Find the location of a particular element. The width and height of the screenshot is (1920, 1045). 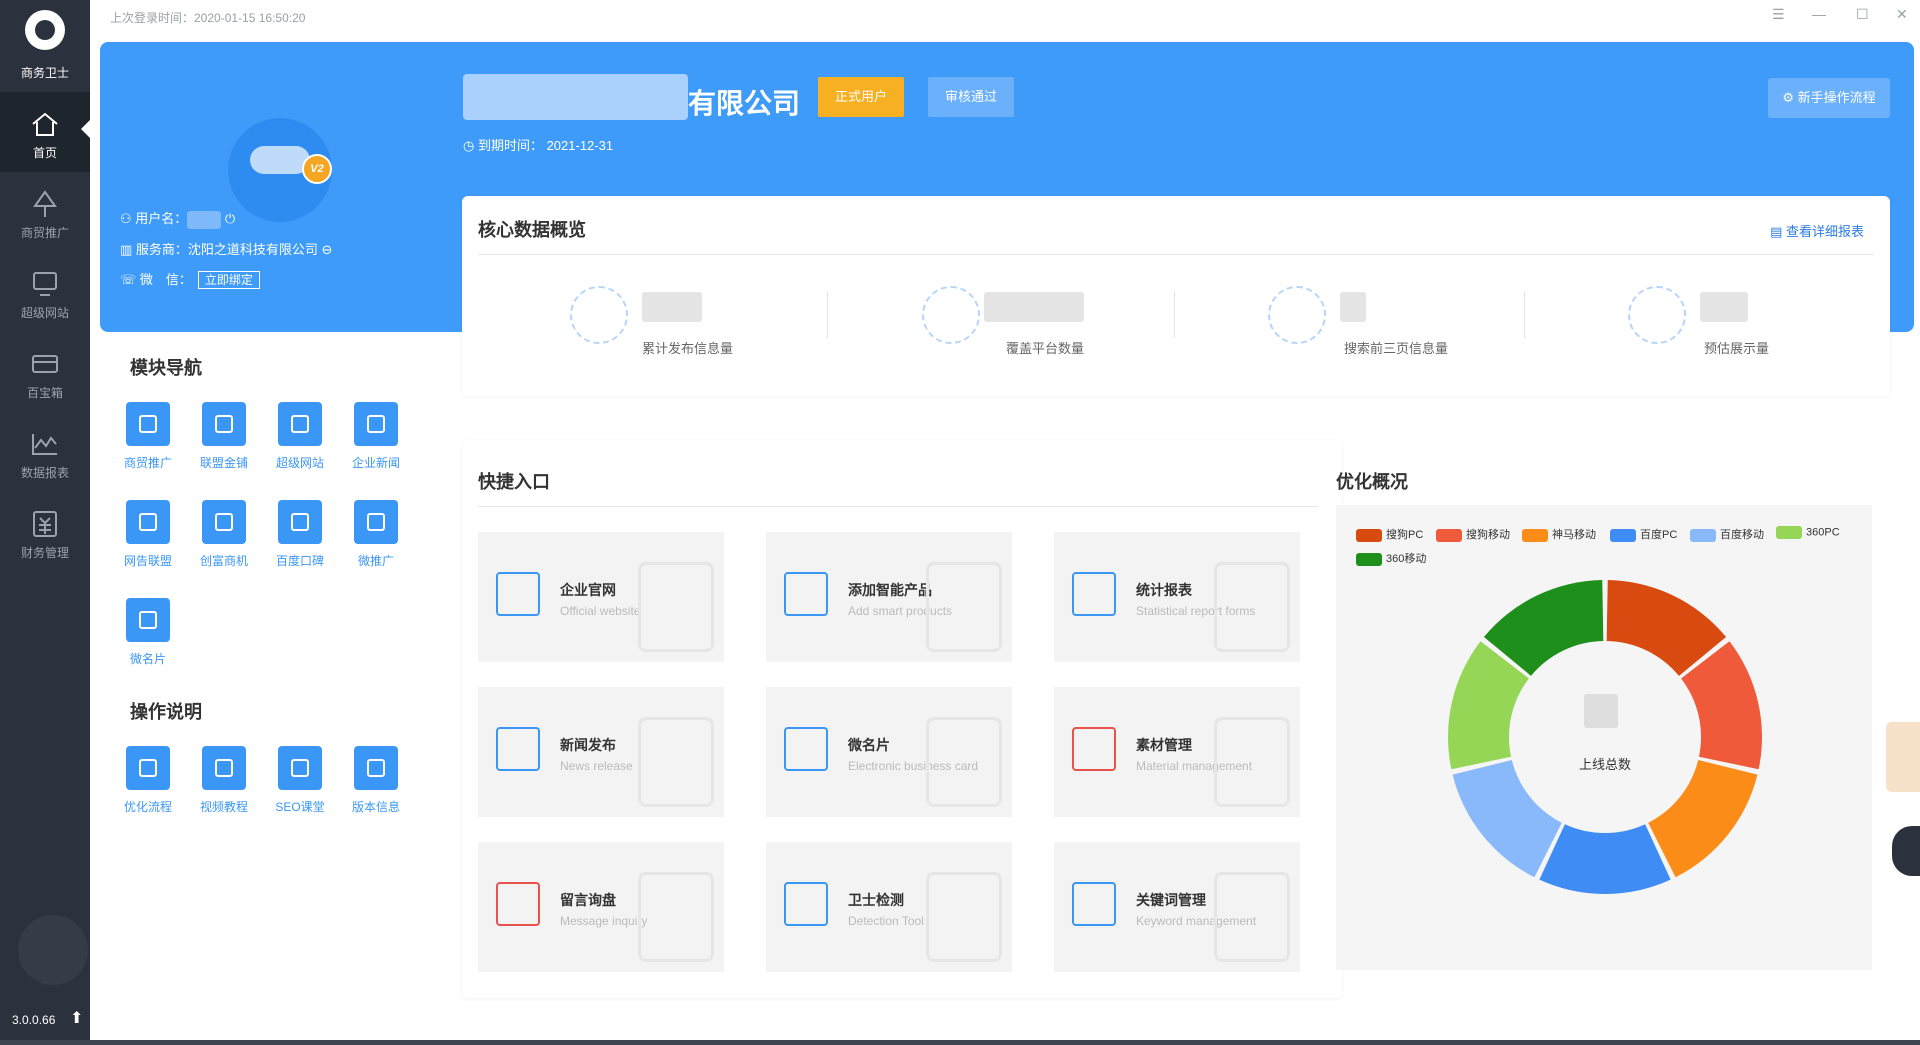

promo-float-badge is located at coordinates (1903, 757).